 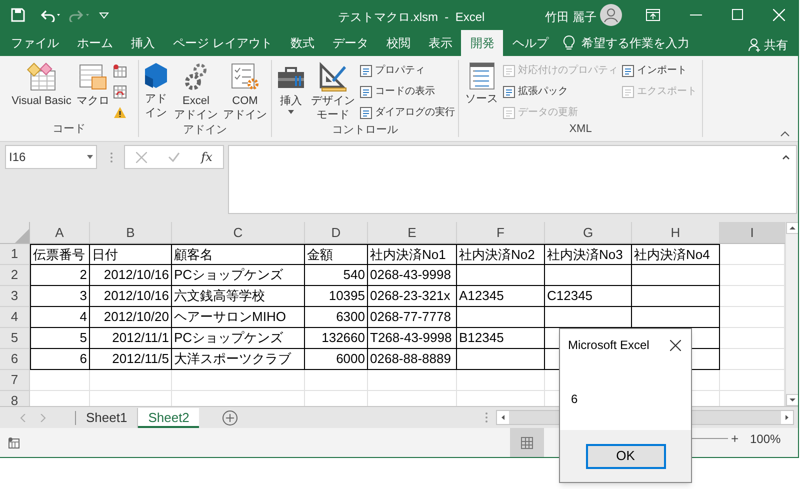 I want to click on name-box: I16, so click(x=51, y=157).